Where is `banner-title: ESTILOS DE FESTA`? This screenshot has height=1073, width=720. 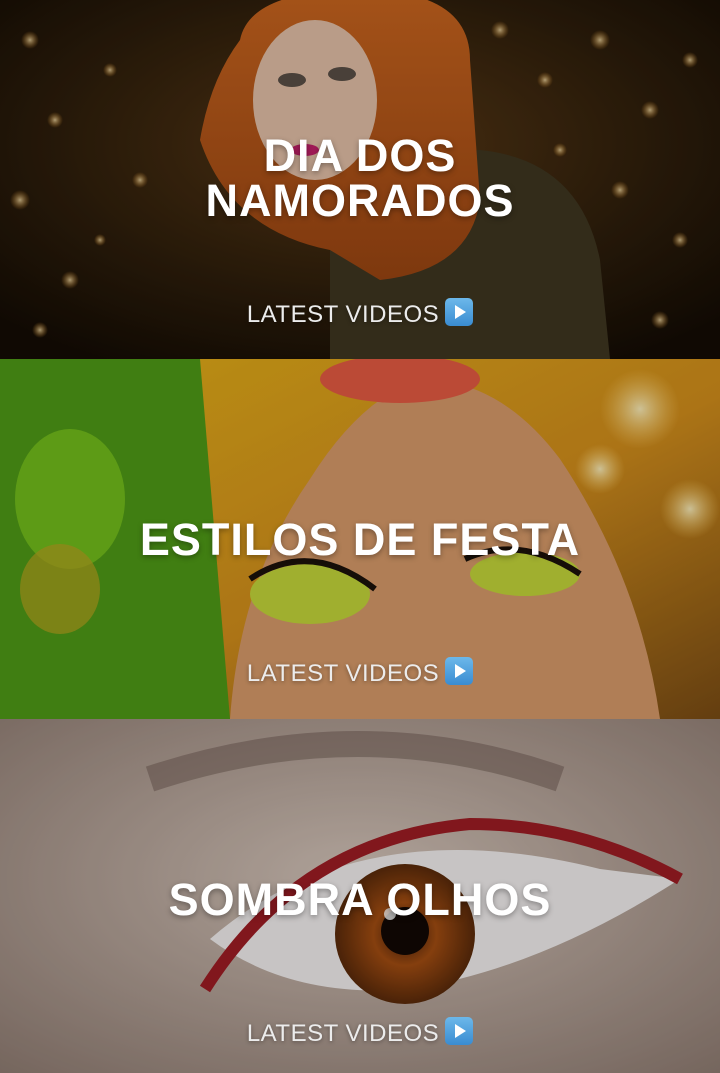 banner-title: ESTILOS DE FESTA is located at coordinates (360, 539).